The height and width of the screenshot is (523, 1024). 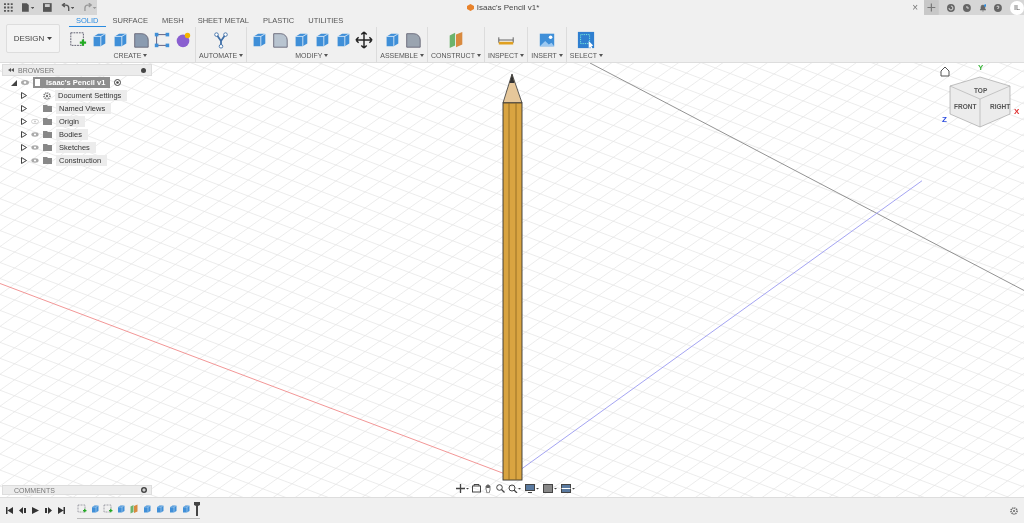 I want to click on sphere-icon, so click(x=183, y=40).